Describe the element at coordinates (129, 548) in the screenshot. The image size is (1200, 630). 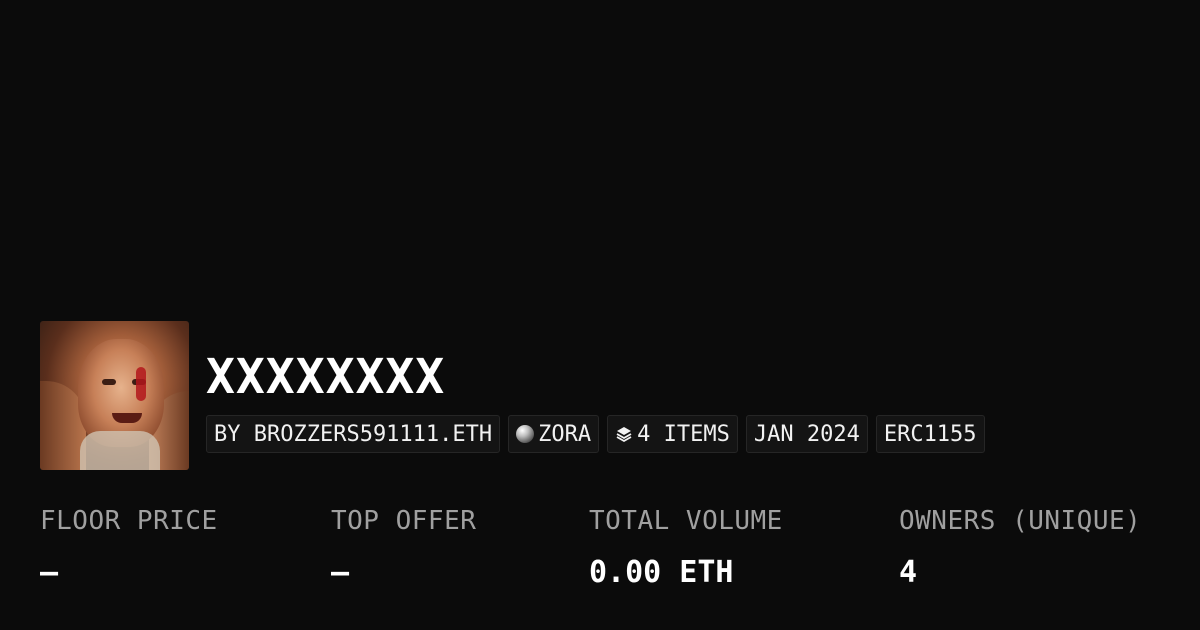
I see `stat-floor-price: FLOOR PRICE –` at that location.